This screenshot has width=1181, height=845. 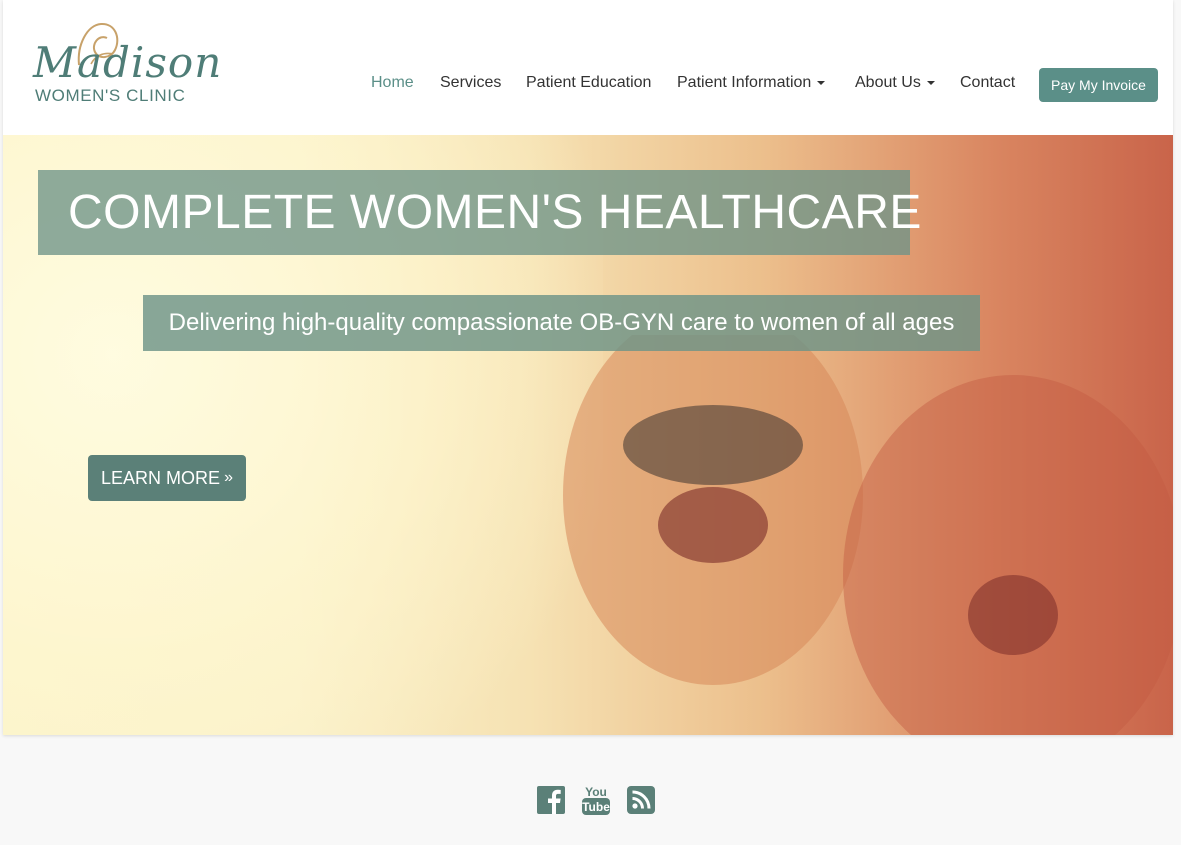 I want to click on nav-item-about-us: About Us, so click(x=895, y=83).